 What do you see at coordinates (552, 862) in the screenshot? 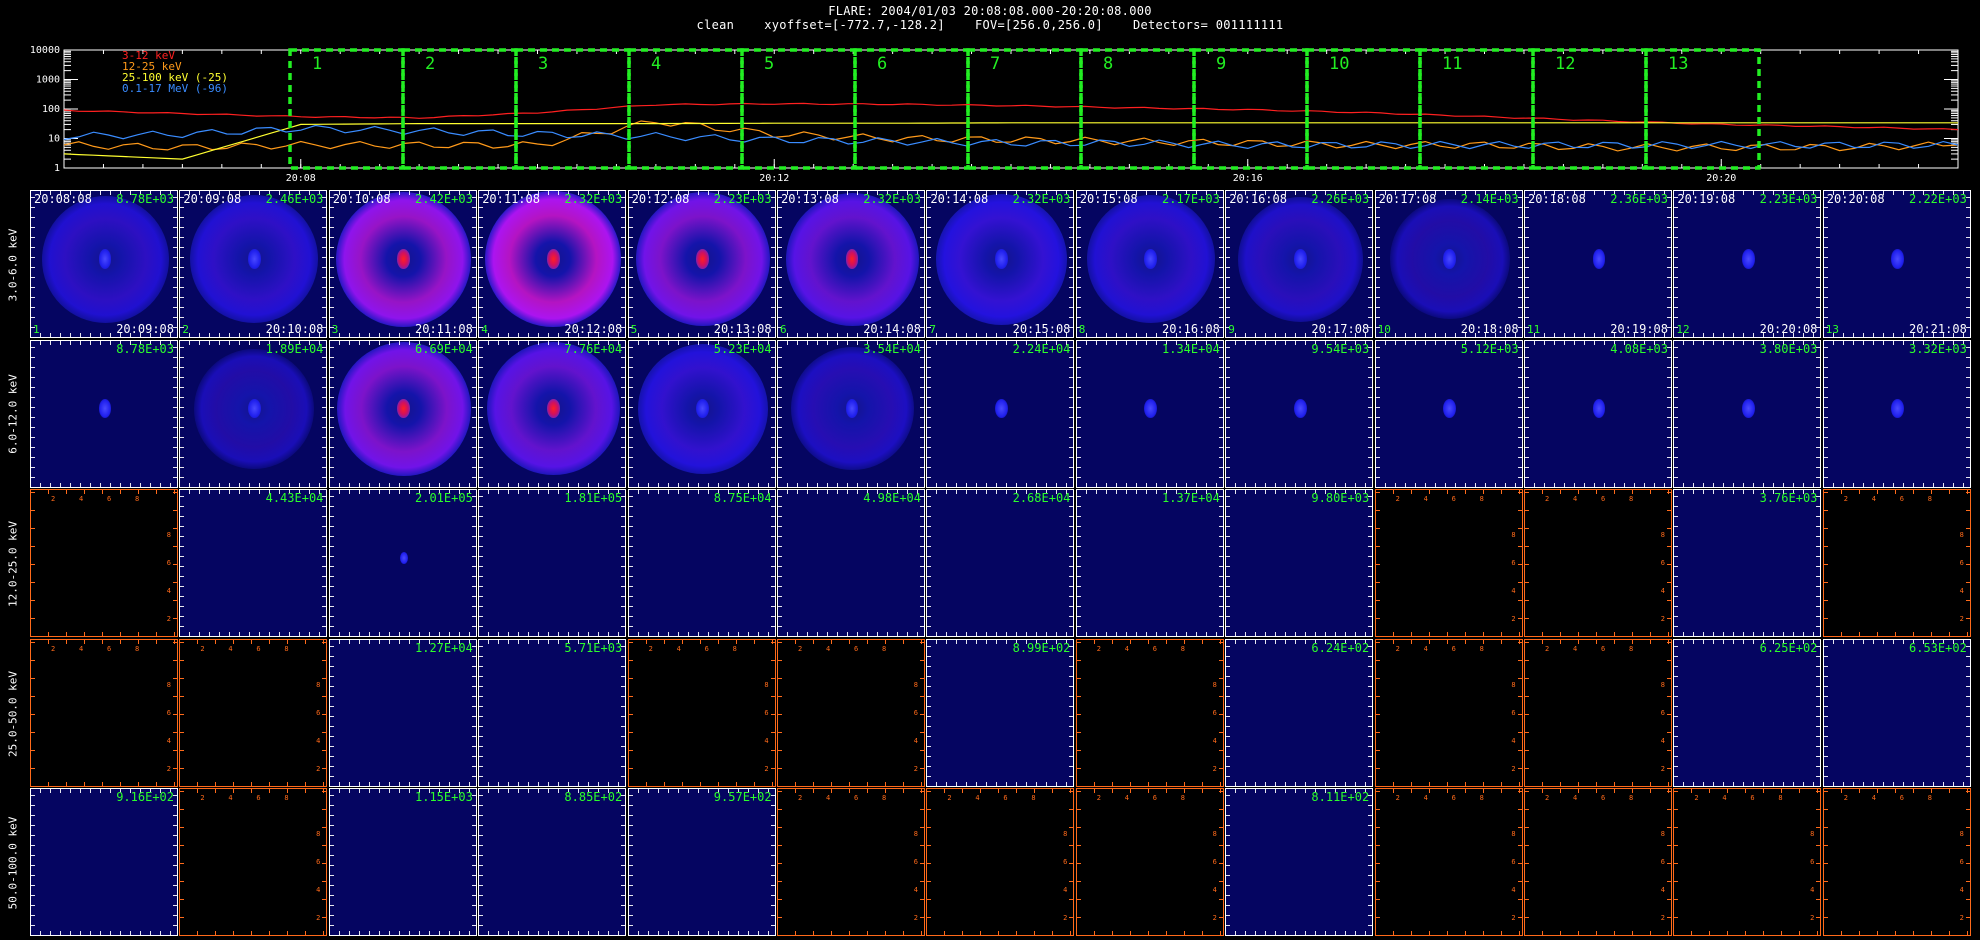
I see `flare-image-cell: 8.85E+02` at bounding box center [552, 862].